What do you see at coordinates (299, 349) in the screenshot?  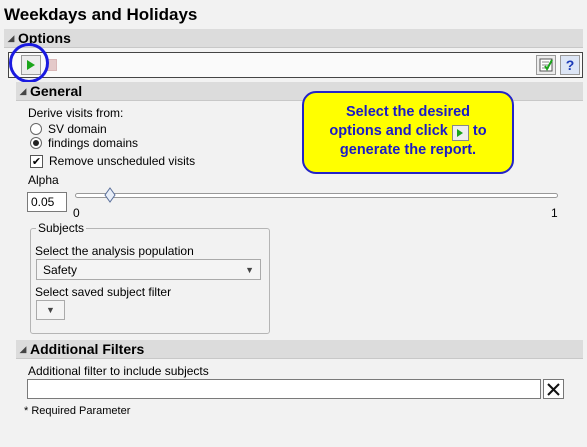 I see `additional-filters-header: ◢ Additional Filters` at bounding box center [299, 349].